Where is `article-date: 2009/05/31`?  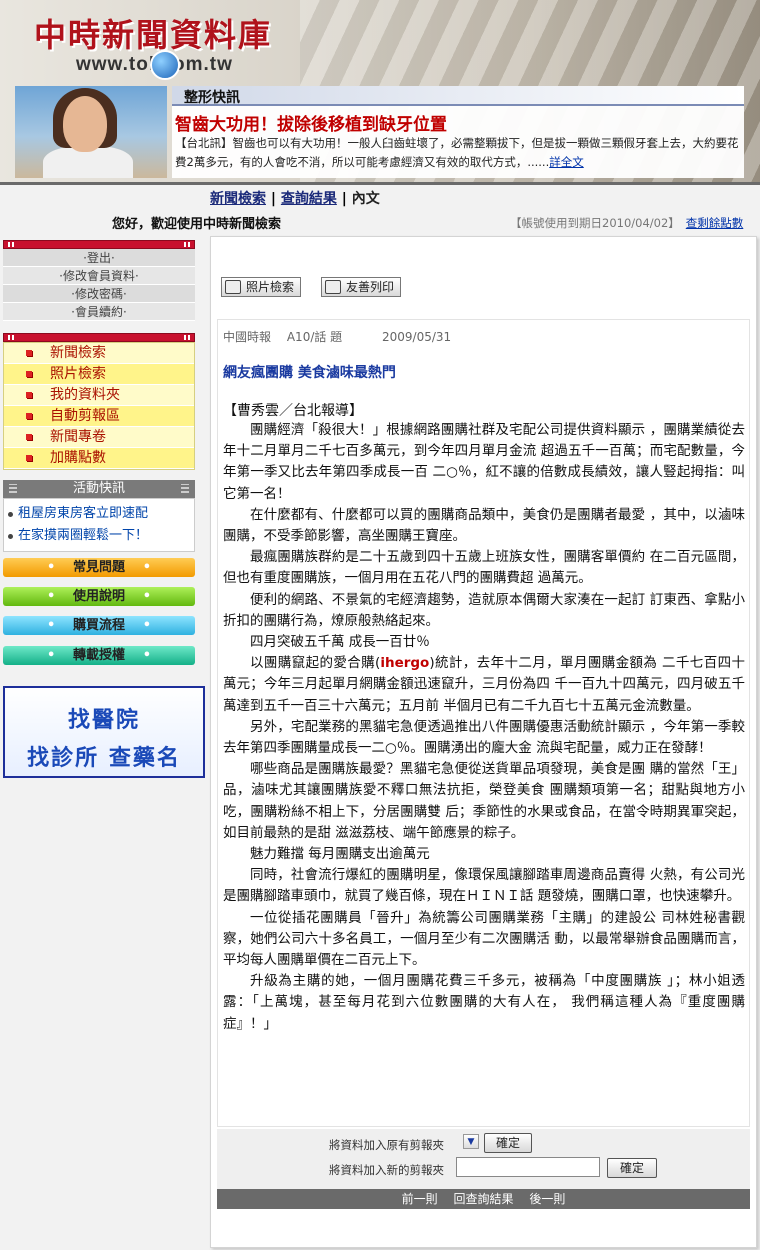 article-date: 2009/05/31 is located at coordinates (417, 337).